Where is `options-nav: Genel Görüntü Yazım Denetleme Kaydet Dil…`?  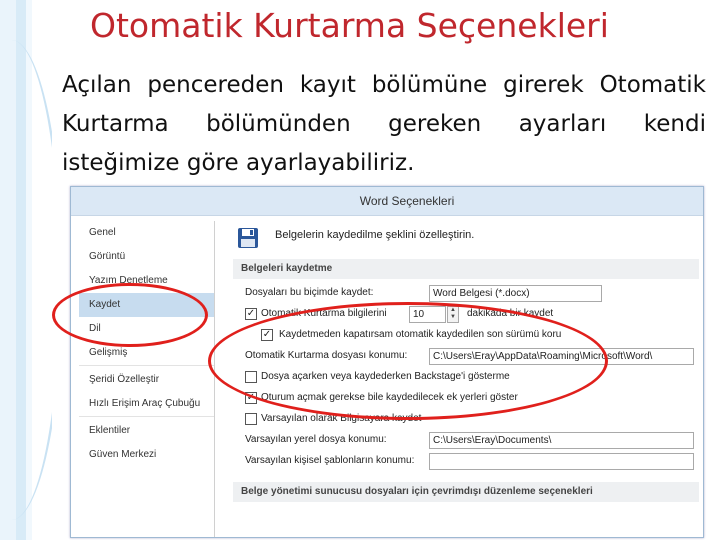
options-nav: Genel Görüntü Yazım Denetleme Kaydet Dil… is located at coordinates (147, 379).